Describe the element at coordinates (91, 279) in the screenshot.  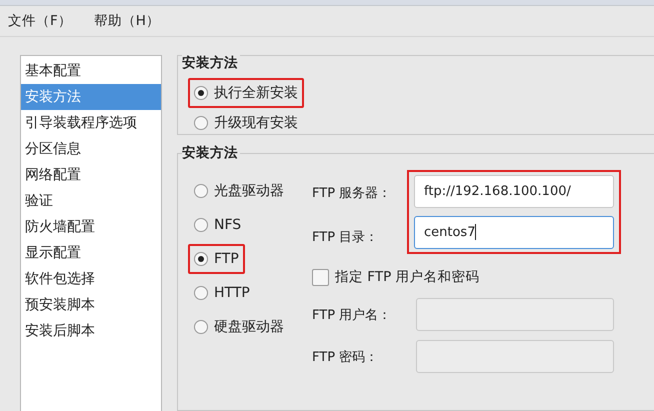
I see `sidebar-item: 软件包选择` at that location.